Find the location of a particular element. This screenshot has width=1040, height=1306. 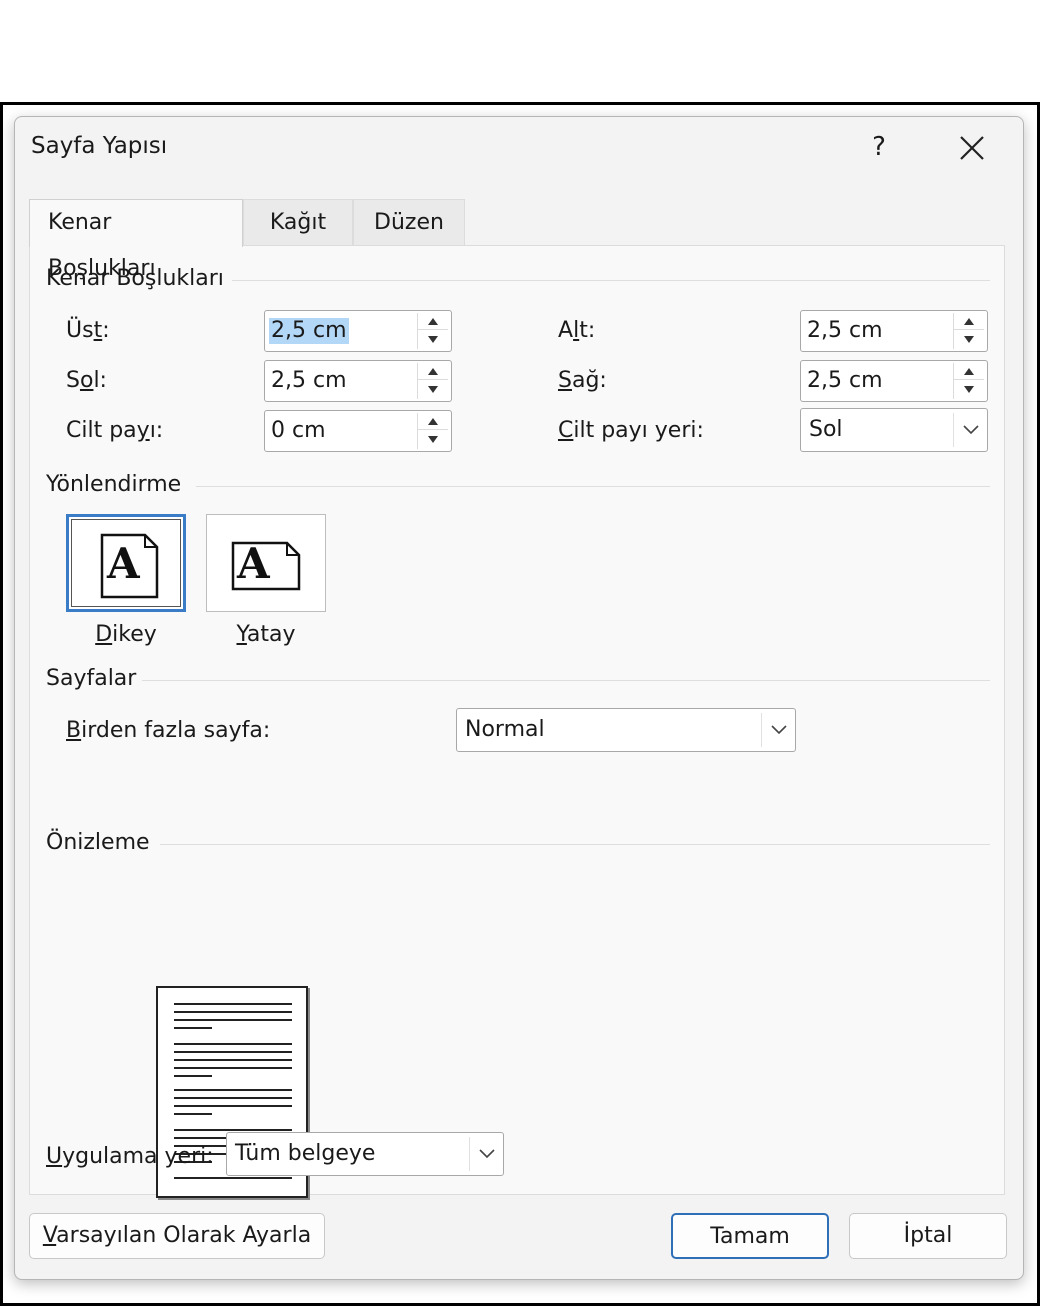

apply-to-dropdown: Tüm belgeye is located at coordinates (365, 1154).